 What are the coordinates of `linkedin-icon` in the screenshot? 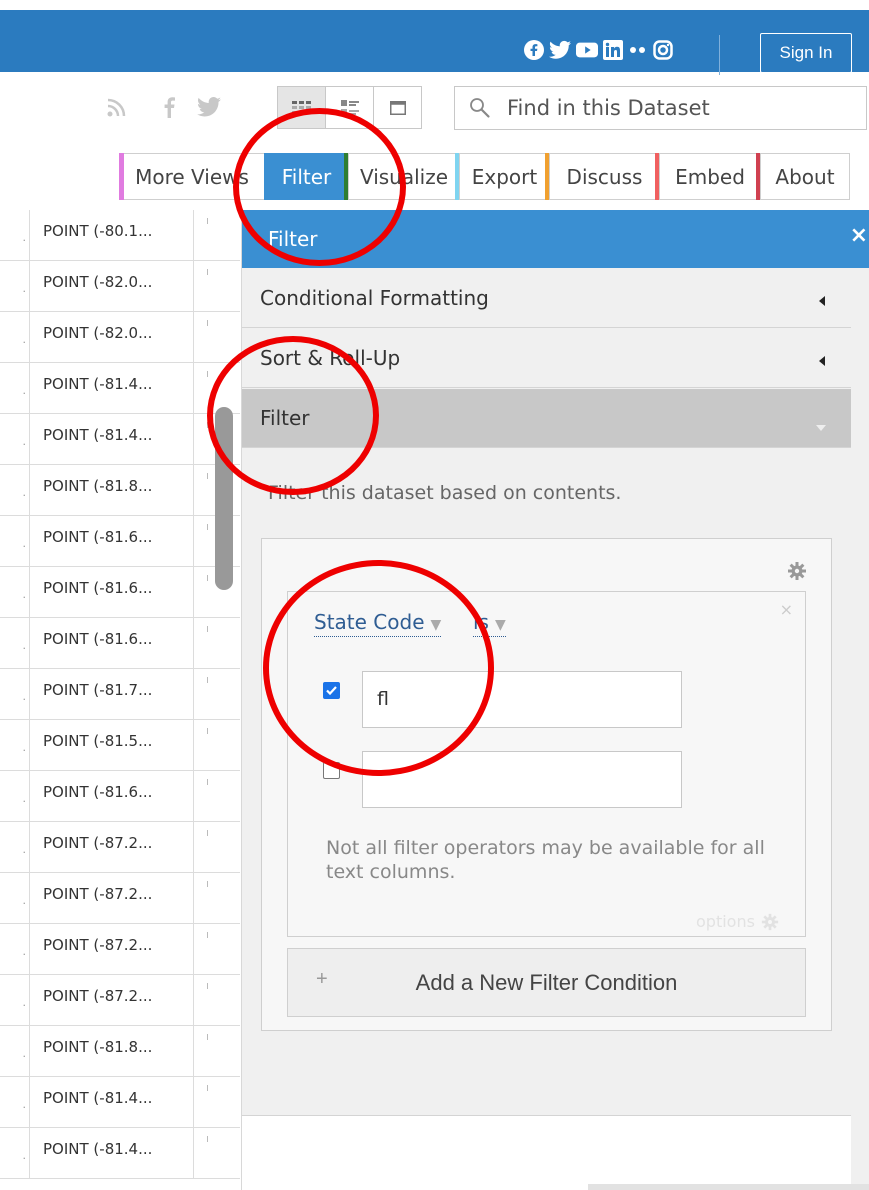 It's located at (613, 50).